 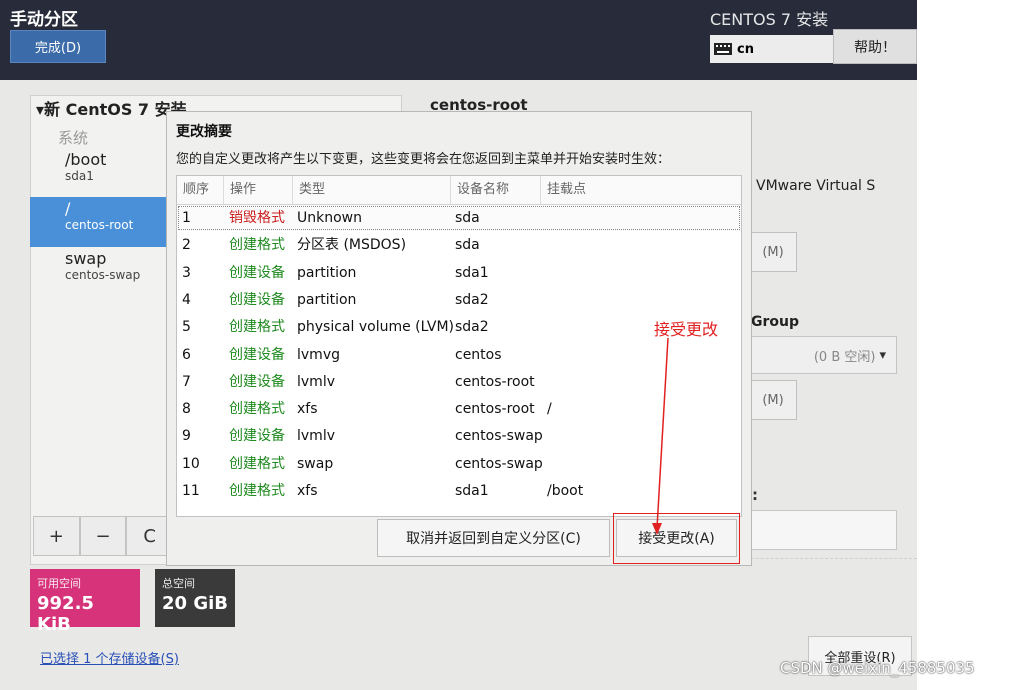 What do you see at coordinates (877, 668) in the screenshot?
I see `watermark: CSDN @weixin_45885035` at bounding box center [877, 668].